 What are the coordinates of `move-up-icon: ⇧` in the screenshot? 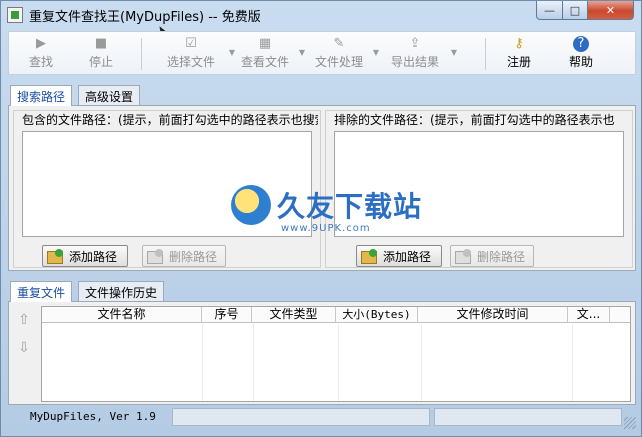 It's located at (24, 320).